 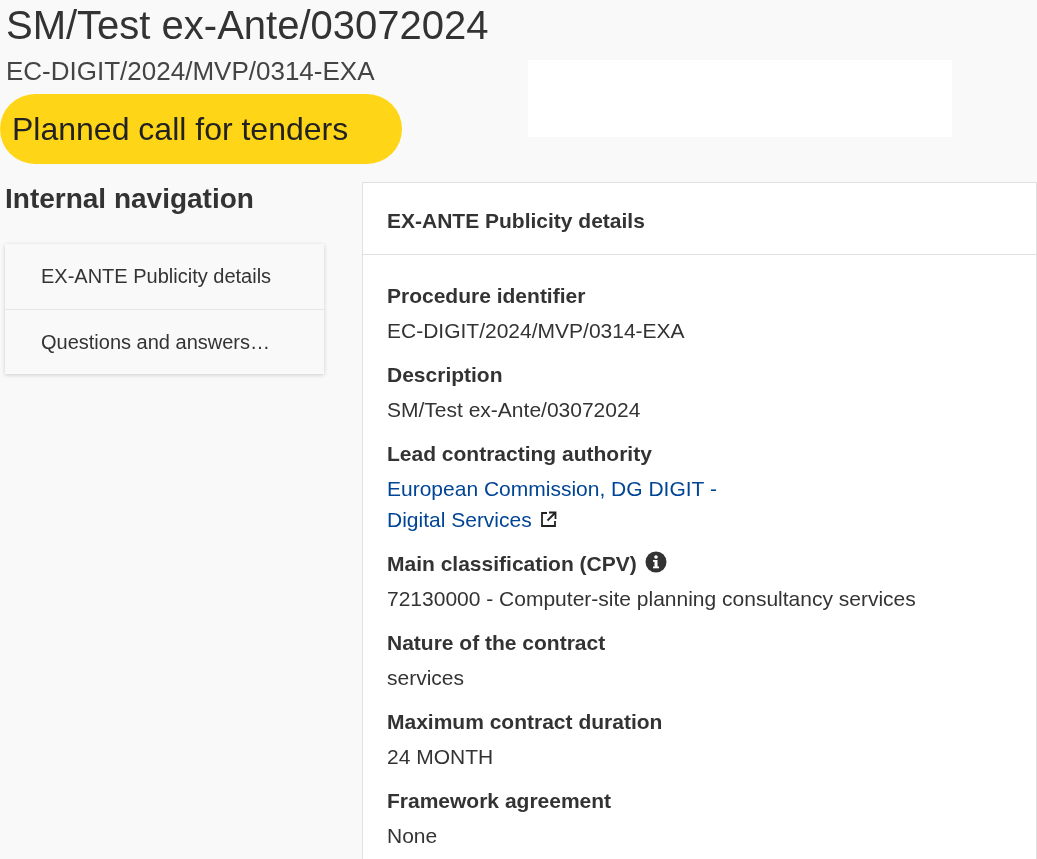 What do you see at coordinates (514, 409) in the screenshot?
I see `field-value: SM/Test ex-Ante/03072024` at bounding box center [514, 409].